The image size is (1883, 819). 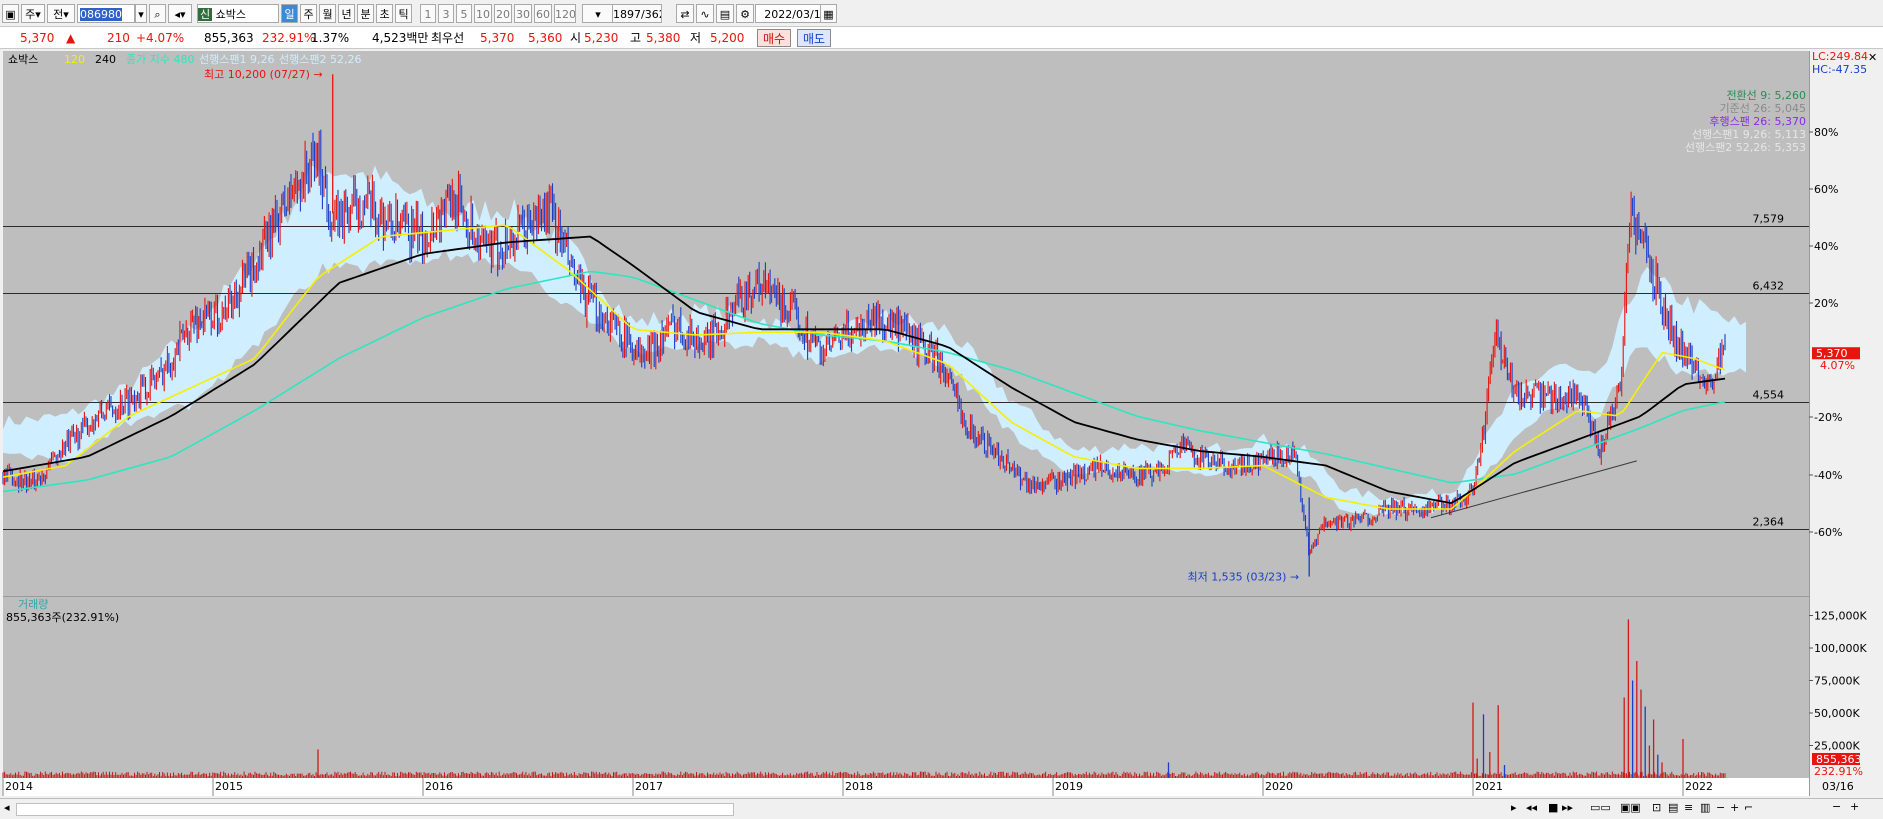 What do you see at coordinates (503, 13) in the screenshot?
I see `interval-button-4: 20` at bounding box center [503, 13].